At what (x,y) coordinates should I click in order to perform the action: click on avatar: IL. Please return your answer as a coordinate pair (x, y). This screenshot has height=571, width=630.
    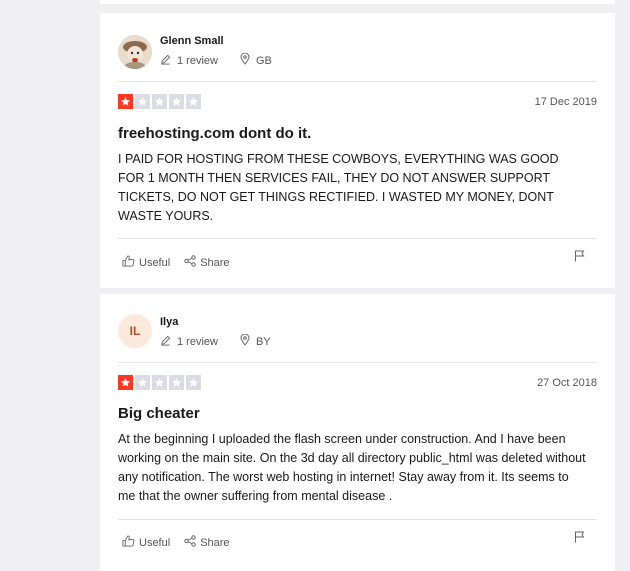
    Looking at the image, I should click on (135, 331).